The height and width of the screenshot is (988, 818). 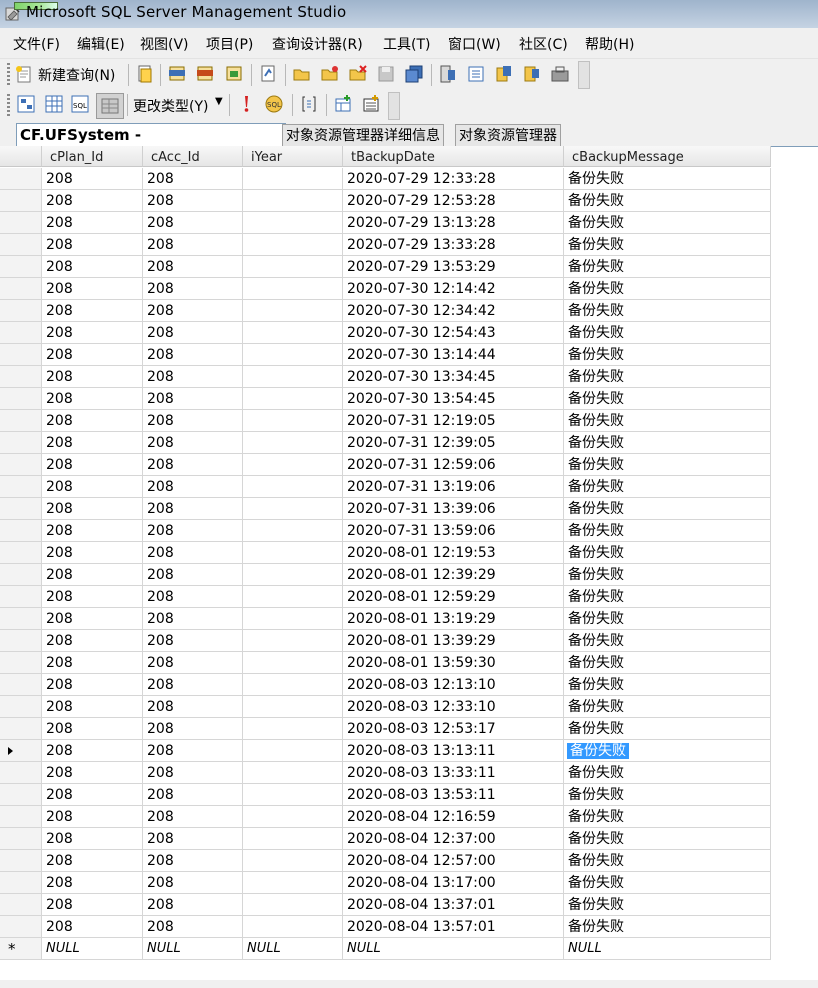 What do you see at coordinates (504, 74) in the screenshot?
I see `template-explorer-icon` at bounding box center [504, 74].